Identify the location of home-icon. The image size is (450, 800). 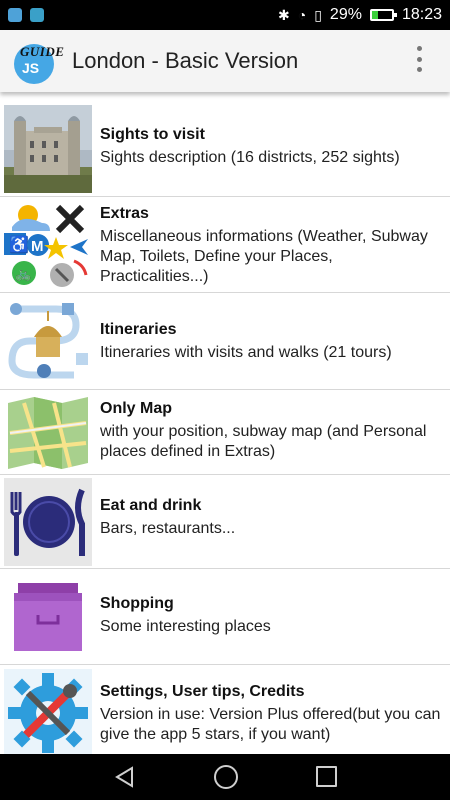
(226, 777).